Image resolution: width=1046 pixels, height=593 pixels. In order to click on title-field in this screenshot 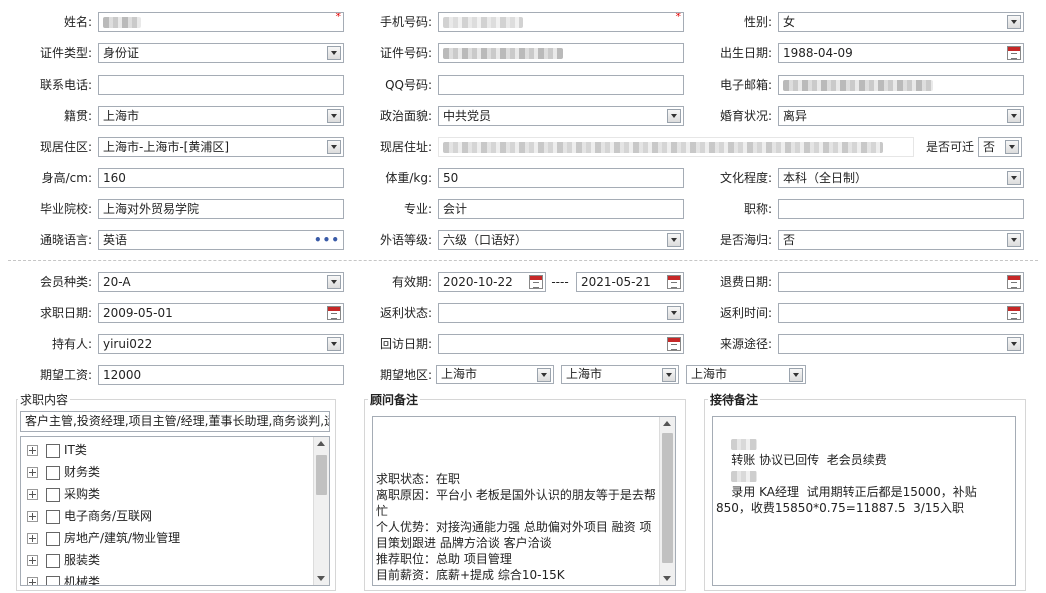, I will do `click(901, 209)`.